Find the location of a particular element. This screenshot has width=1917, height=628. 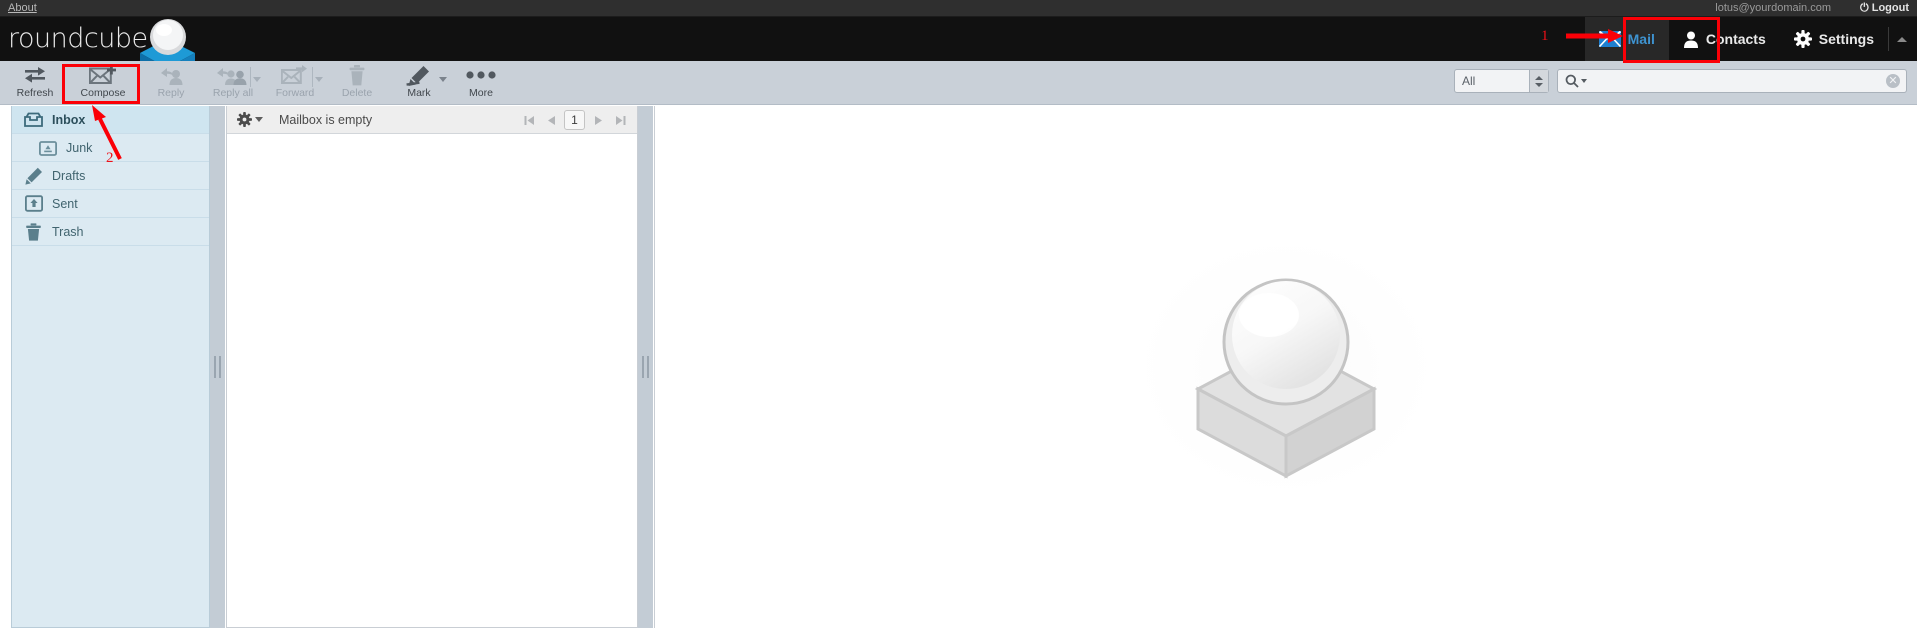

last-page-button is located at coordinates (620, 120).